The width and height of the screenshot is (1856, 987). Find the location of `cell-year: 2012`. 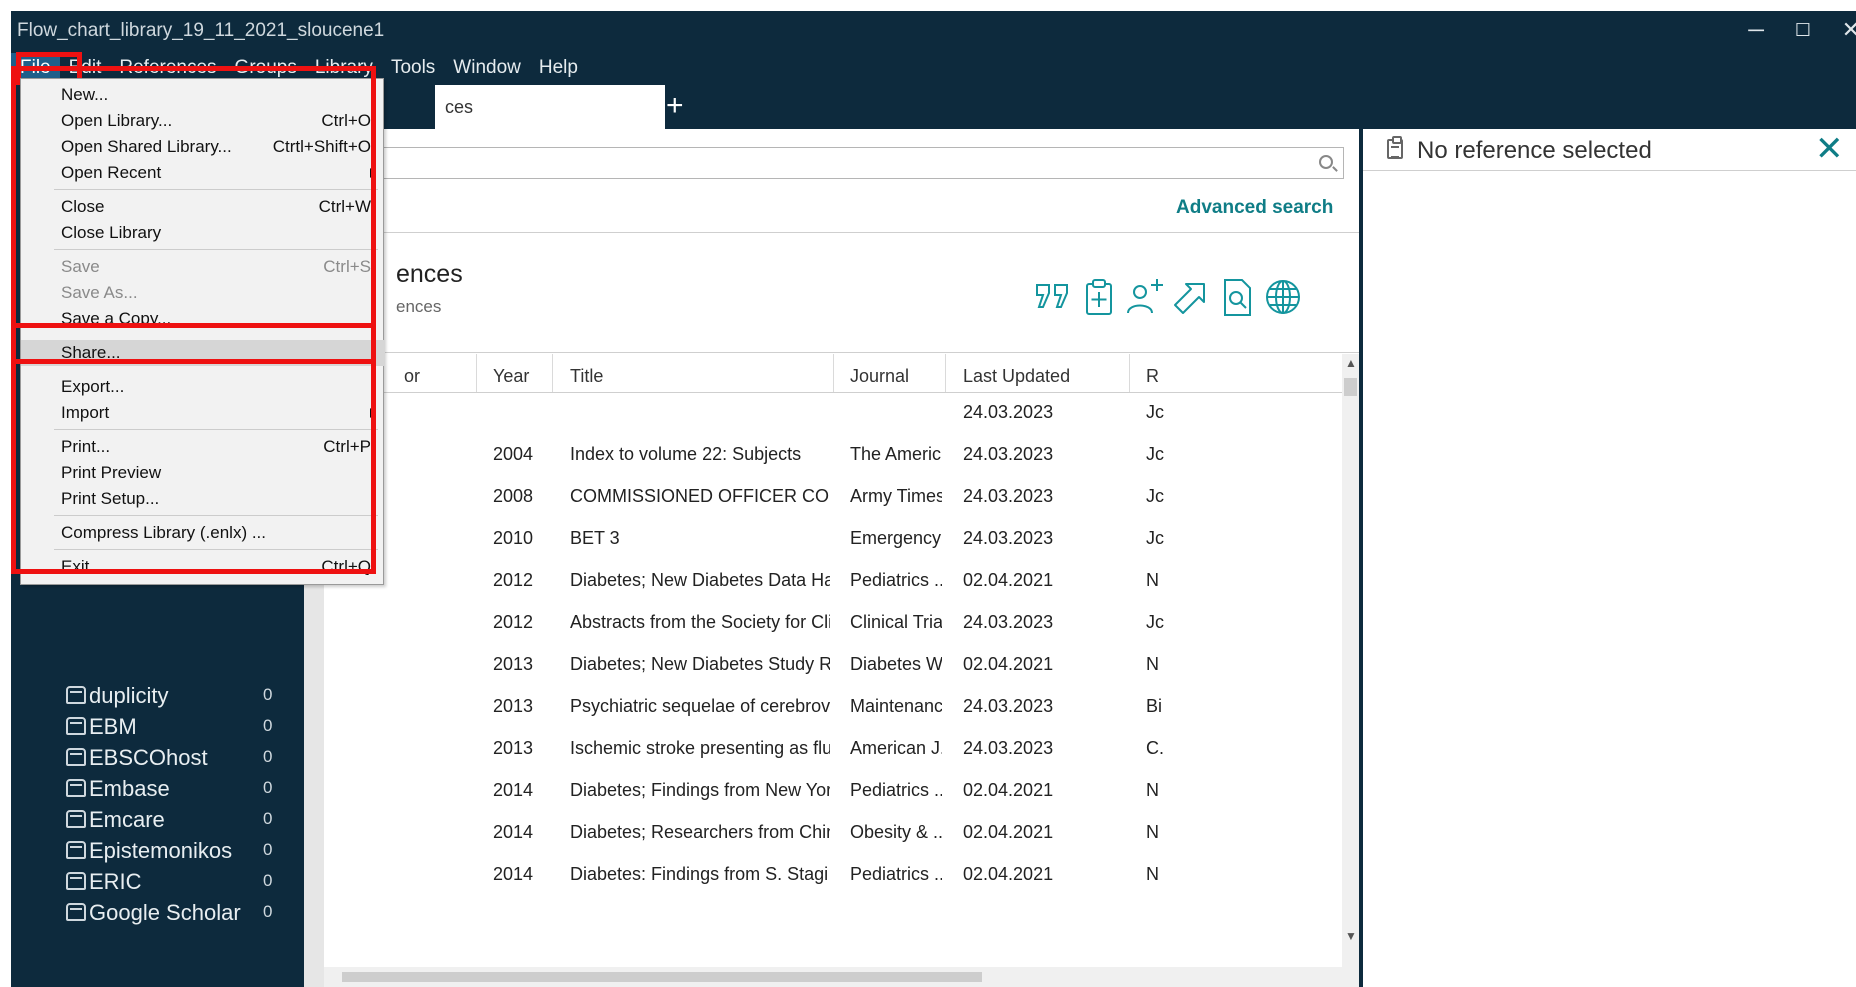

cell-year: 2012 is located at coordinates (513, 580).